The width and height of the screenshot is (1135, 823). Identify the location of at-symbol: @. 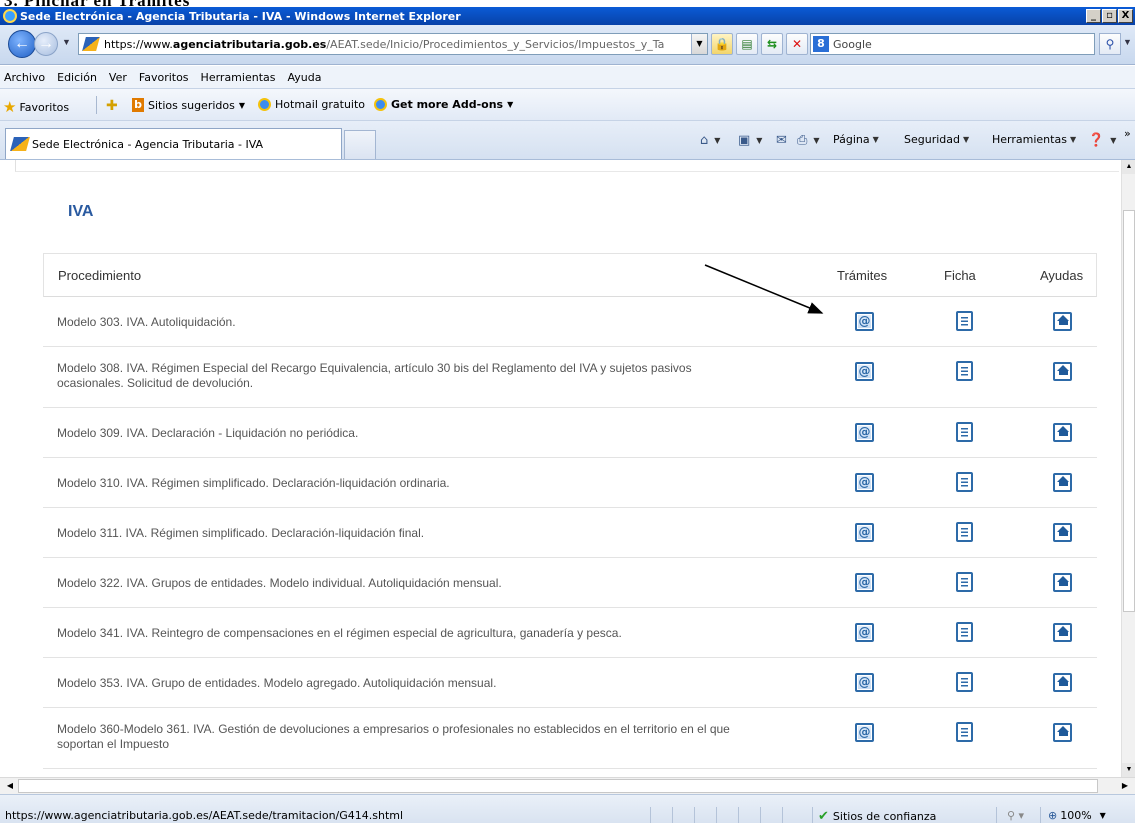
(864, 371).